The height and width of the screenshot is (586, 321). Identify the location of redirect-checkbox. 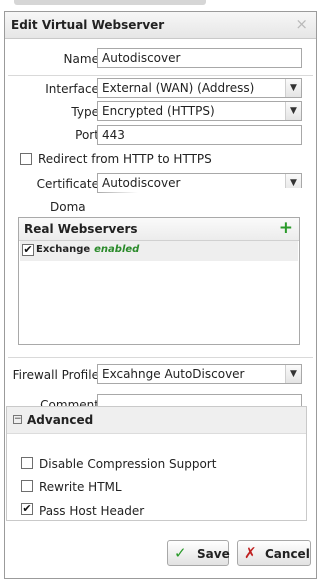
(26, 159).